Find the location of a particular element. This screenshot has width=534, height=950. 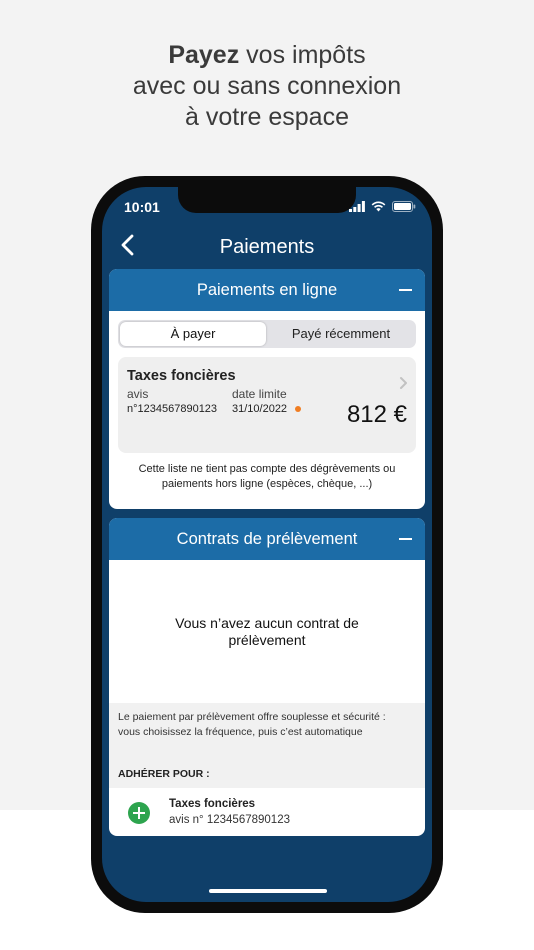

wifi-icon is located at coordinates (378, 206).